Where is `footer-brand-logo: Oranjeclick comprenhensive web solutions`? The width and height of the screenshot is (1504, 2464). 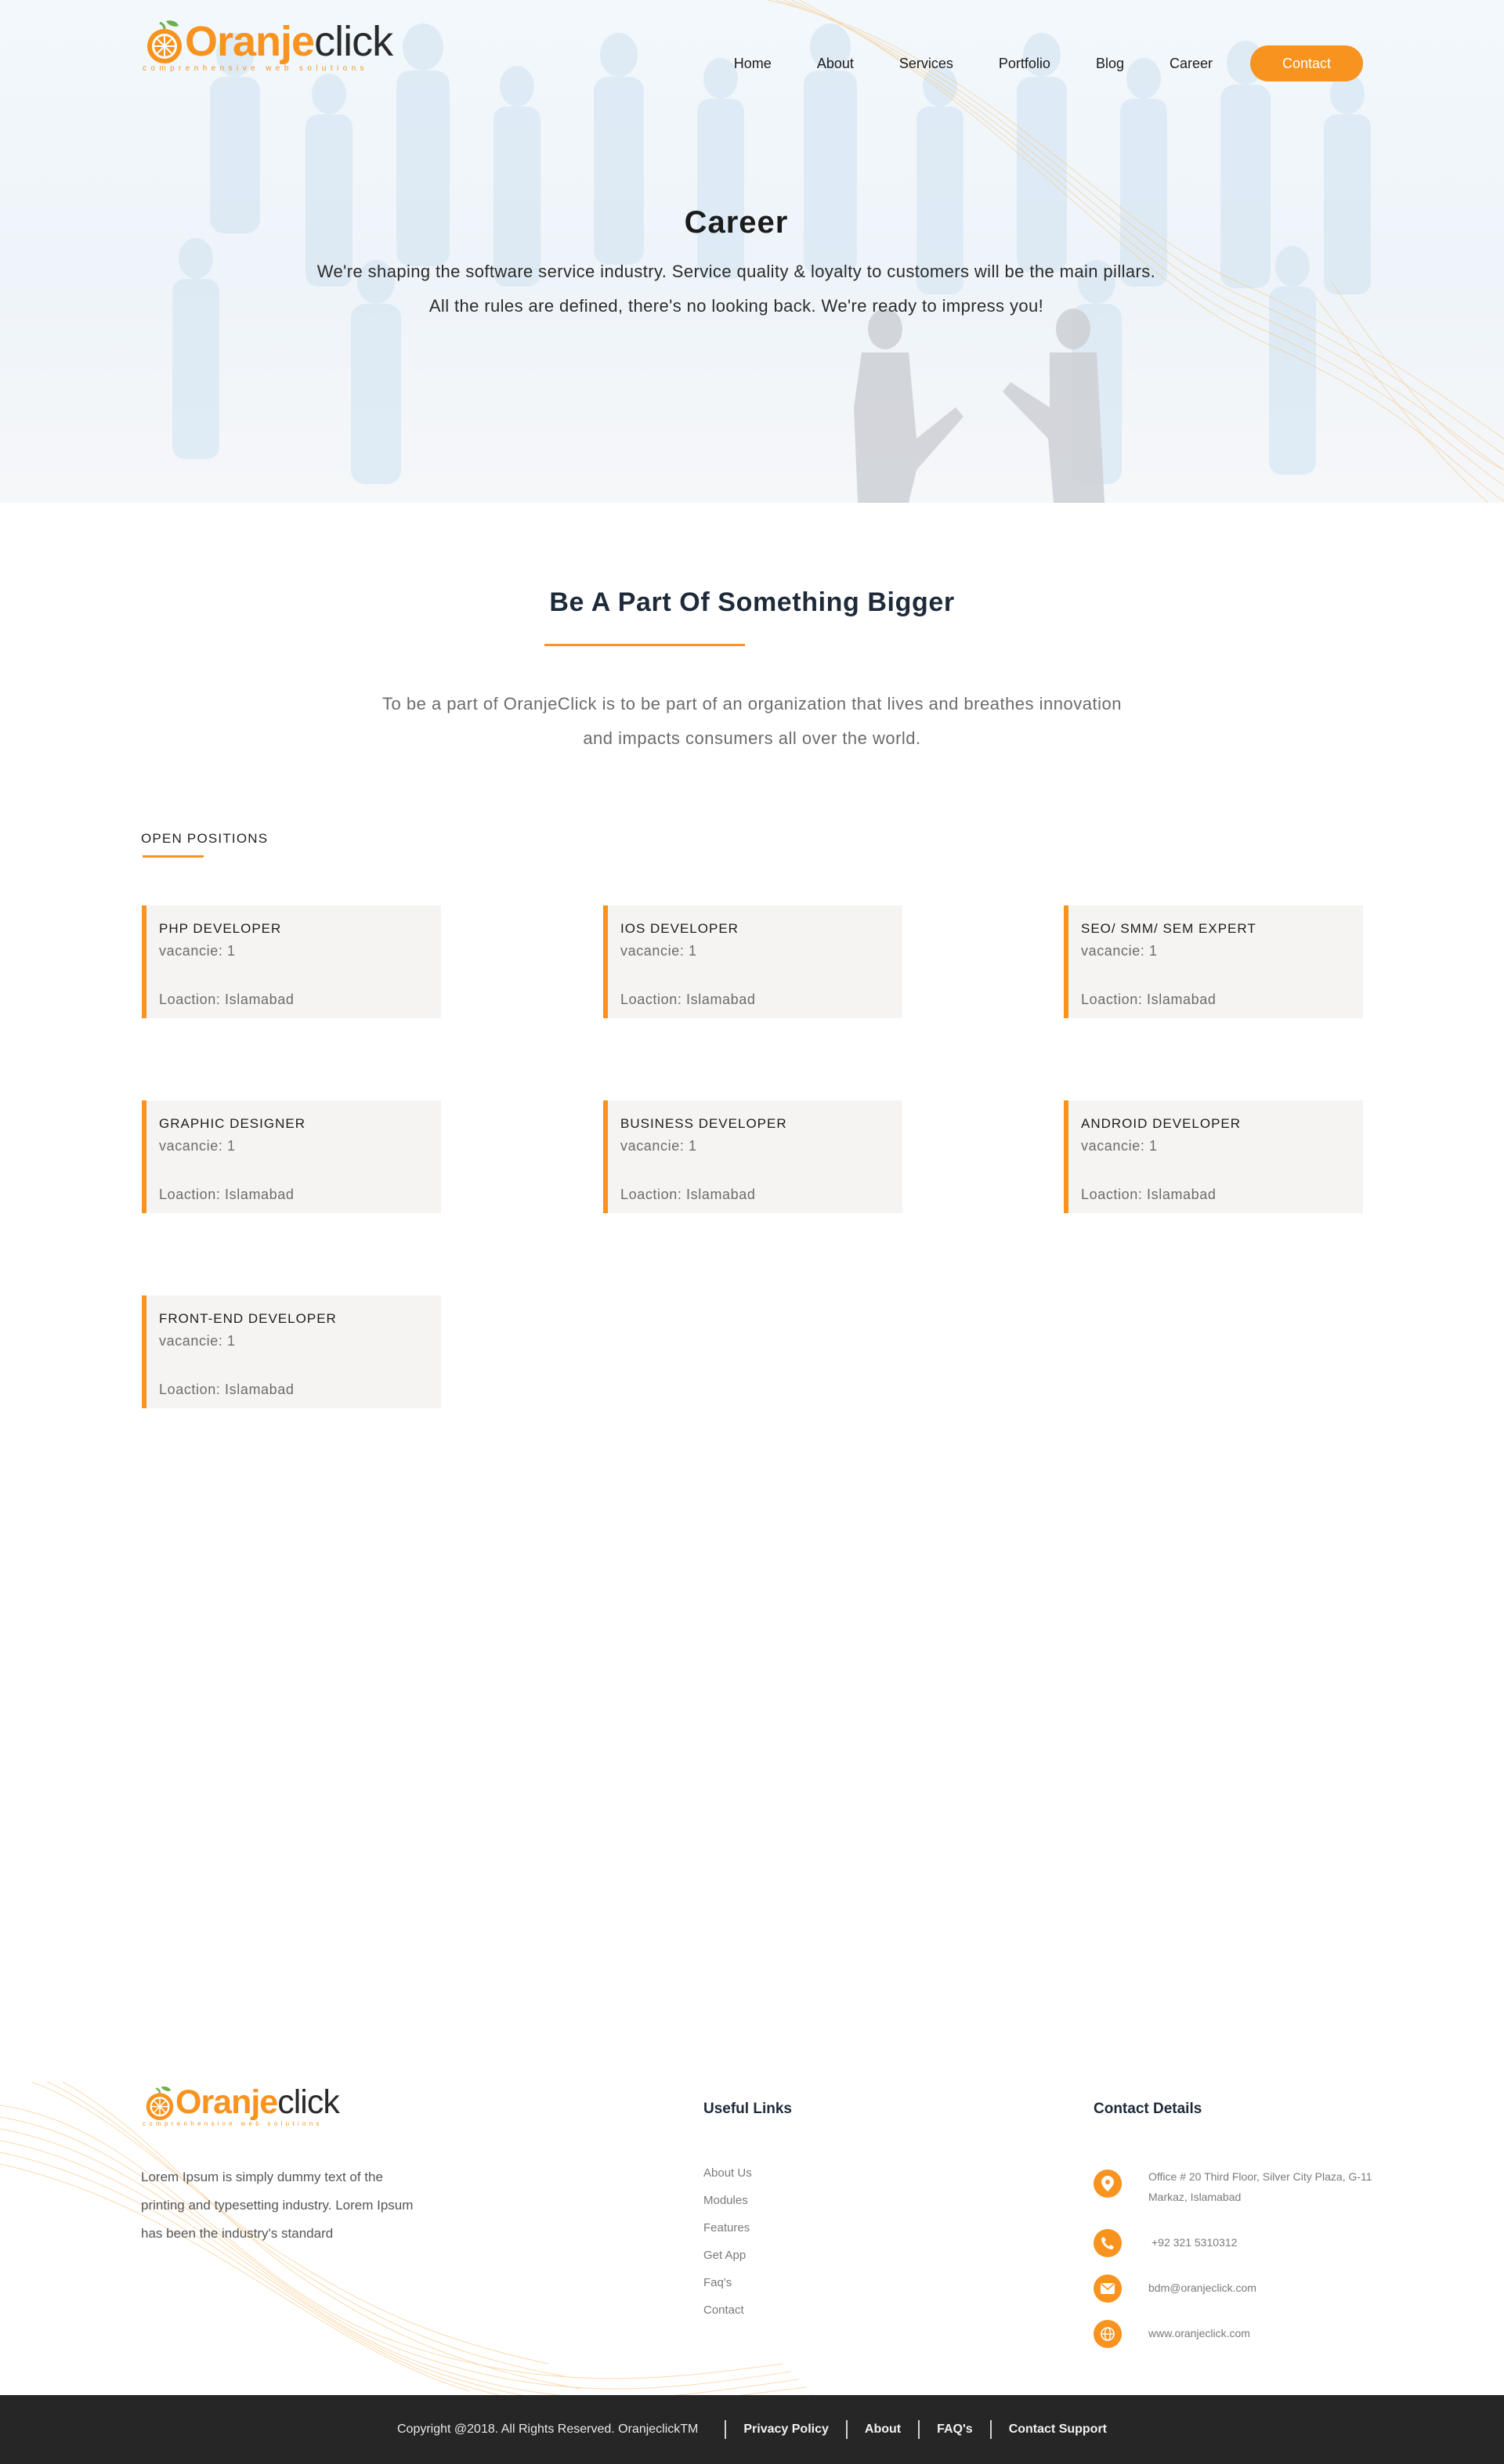 footer-brand-logo: Oranjeclick comprenhensive web solutions is located at coordinates (242, 2105).